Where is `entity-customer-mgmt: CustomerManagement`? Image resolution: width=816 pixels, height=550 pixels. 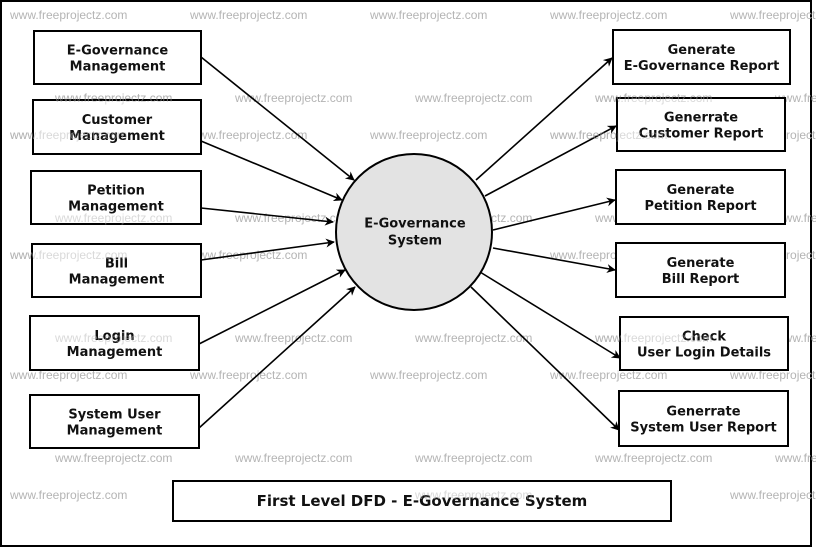 entity-customer-mgmt: CustomerManagement is located at coordinates (117, 127).